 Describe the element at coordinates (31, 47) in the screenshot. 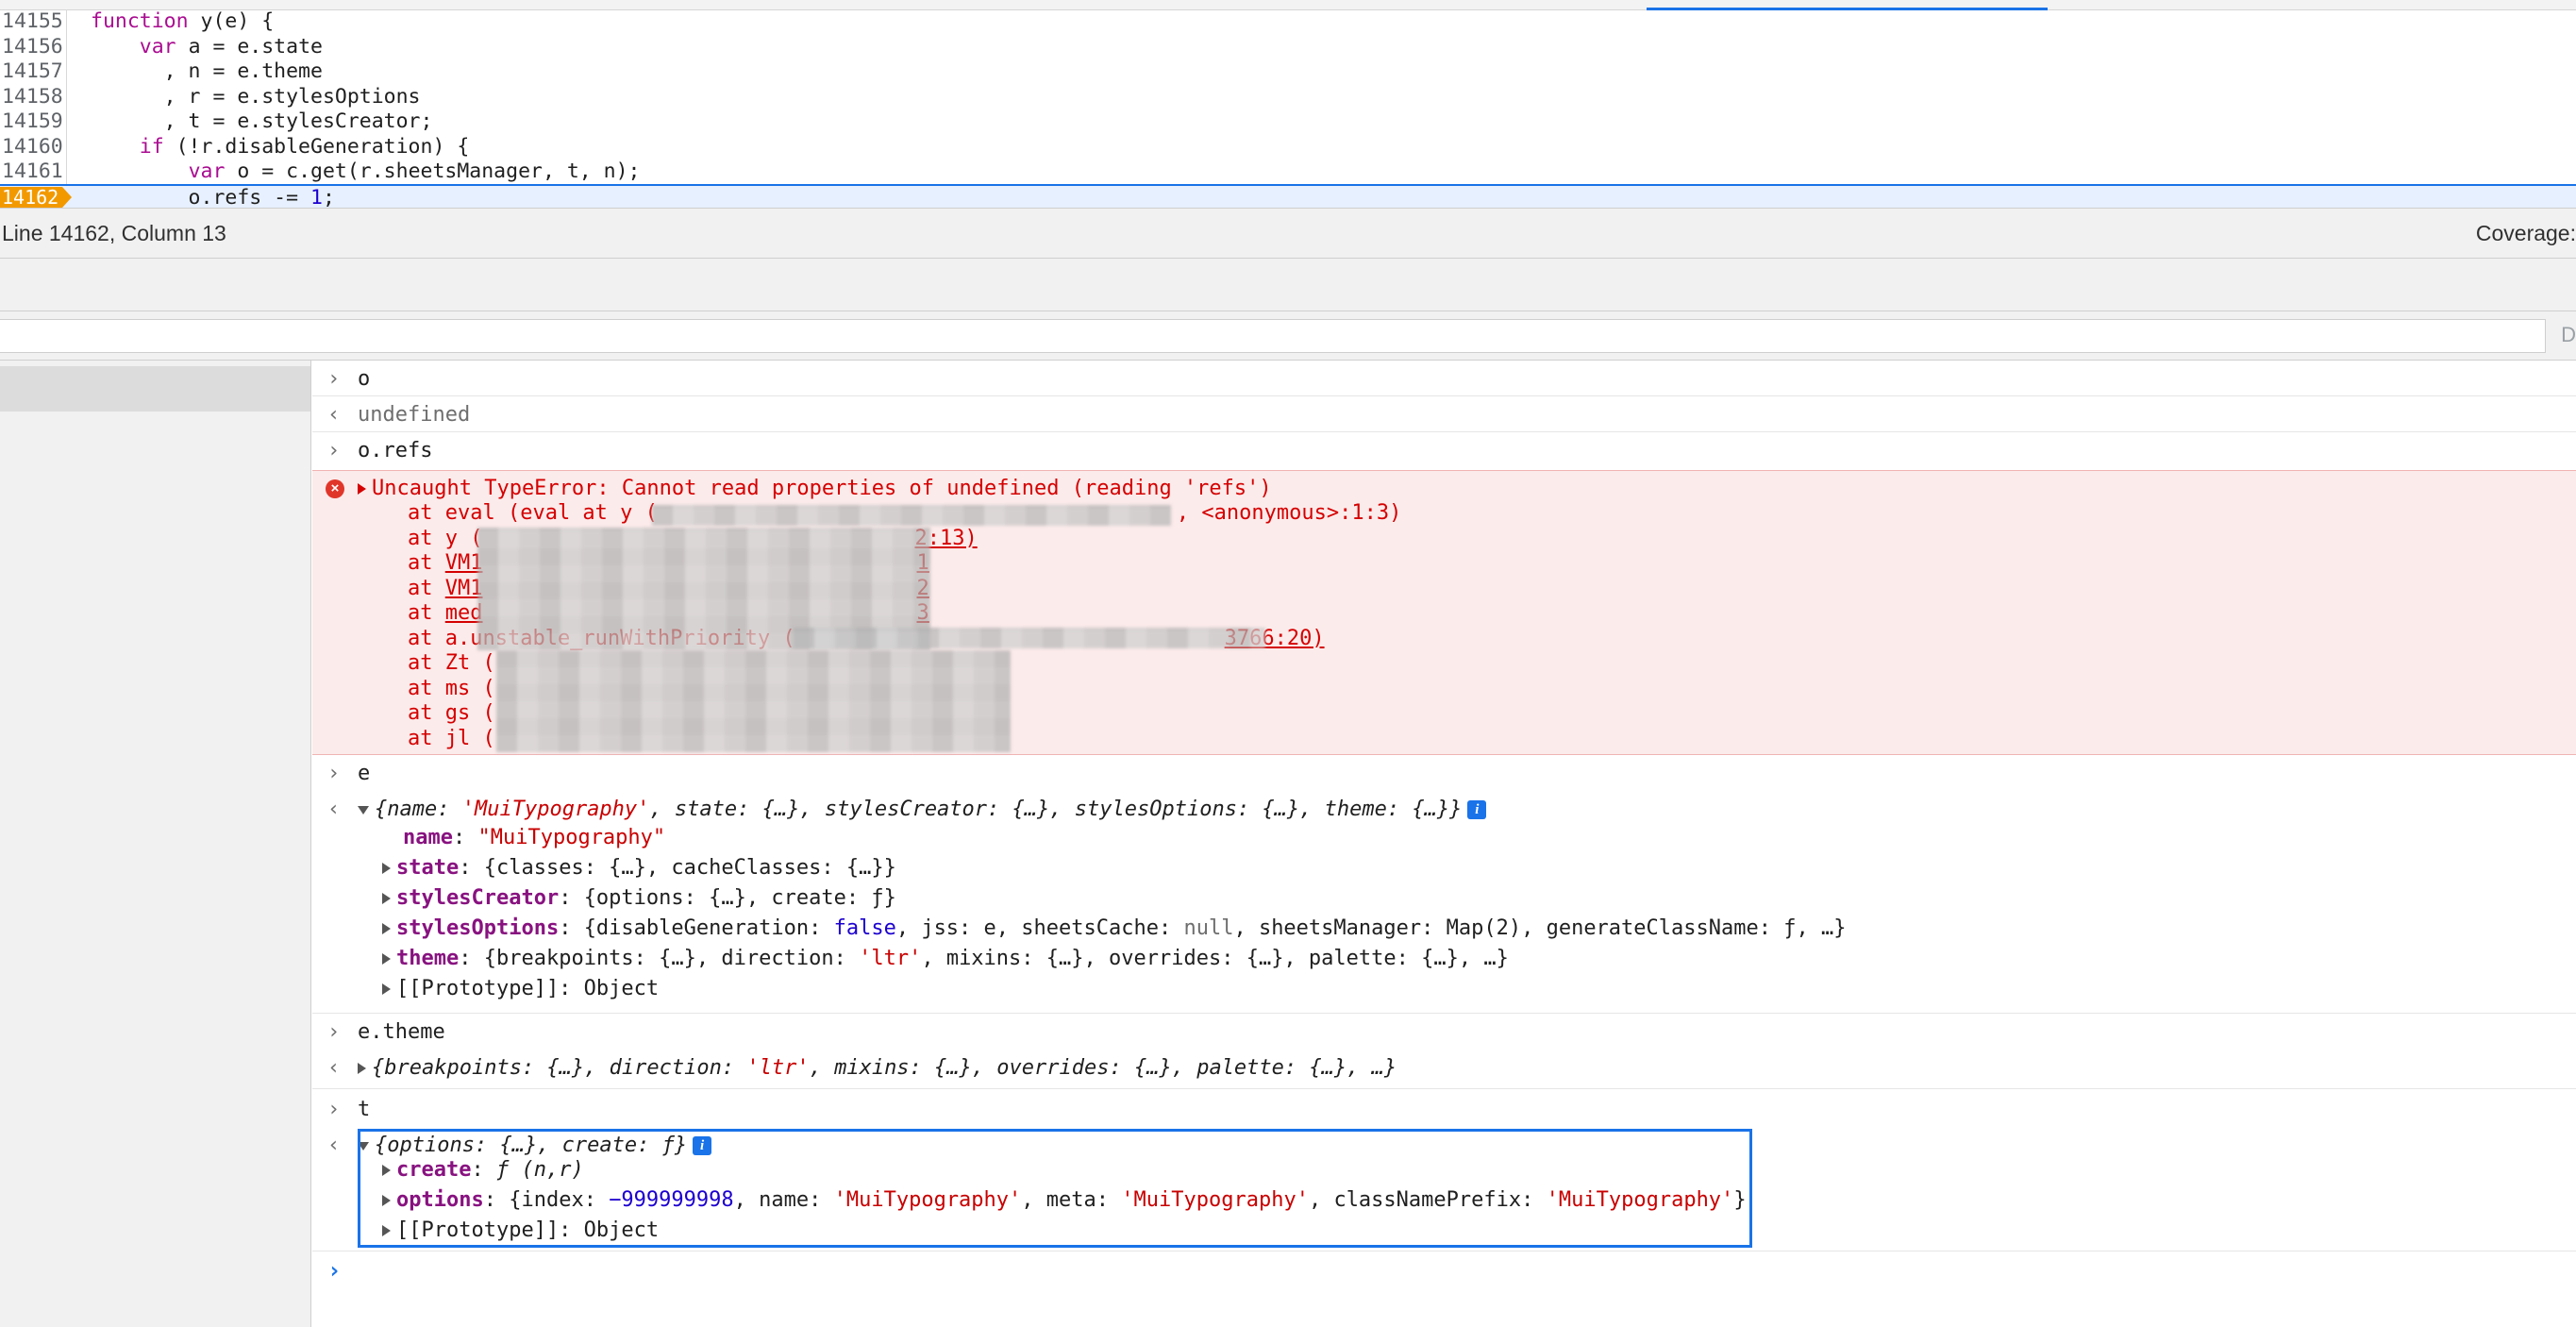

I see `line-number: 14156` at that location.